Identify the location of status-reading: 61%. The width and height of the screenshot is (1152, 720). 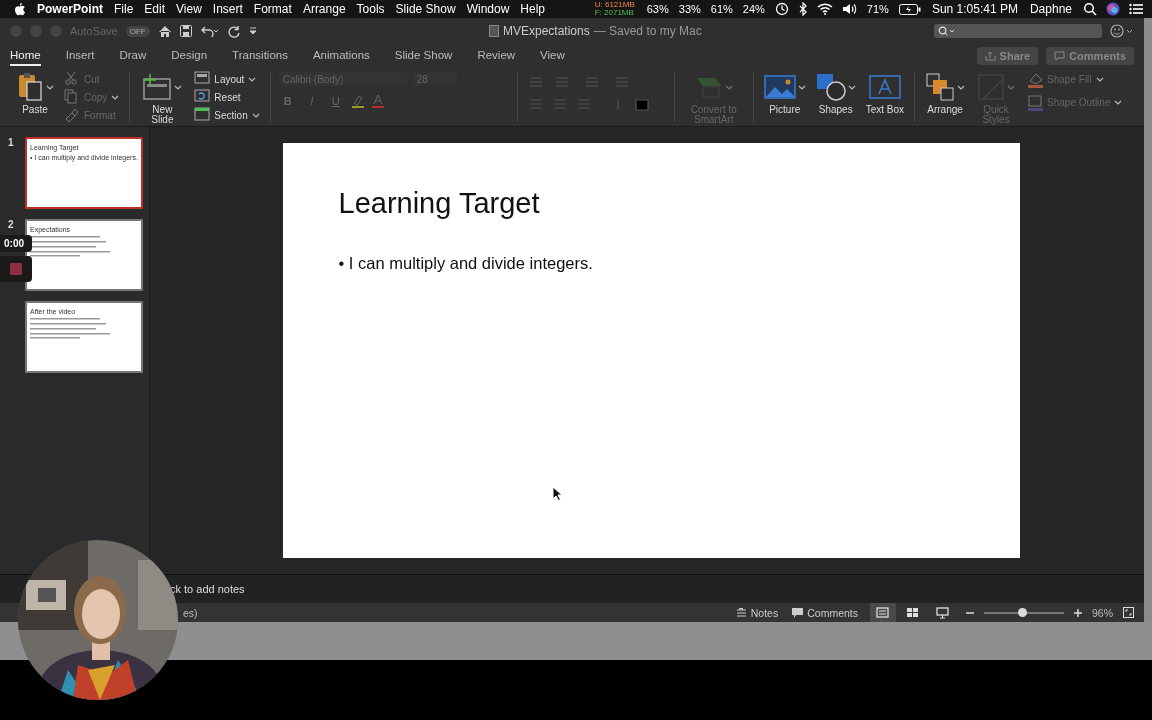
(721, 9).